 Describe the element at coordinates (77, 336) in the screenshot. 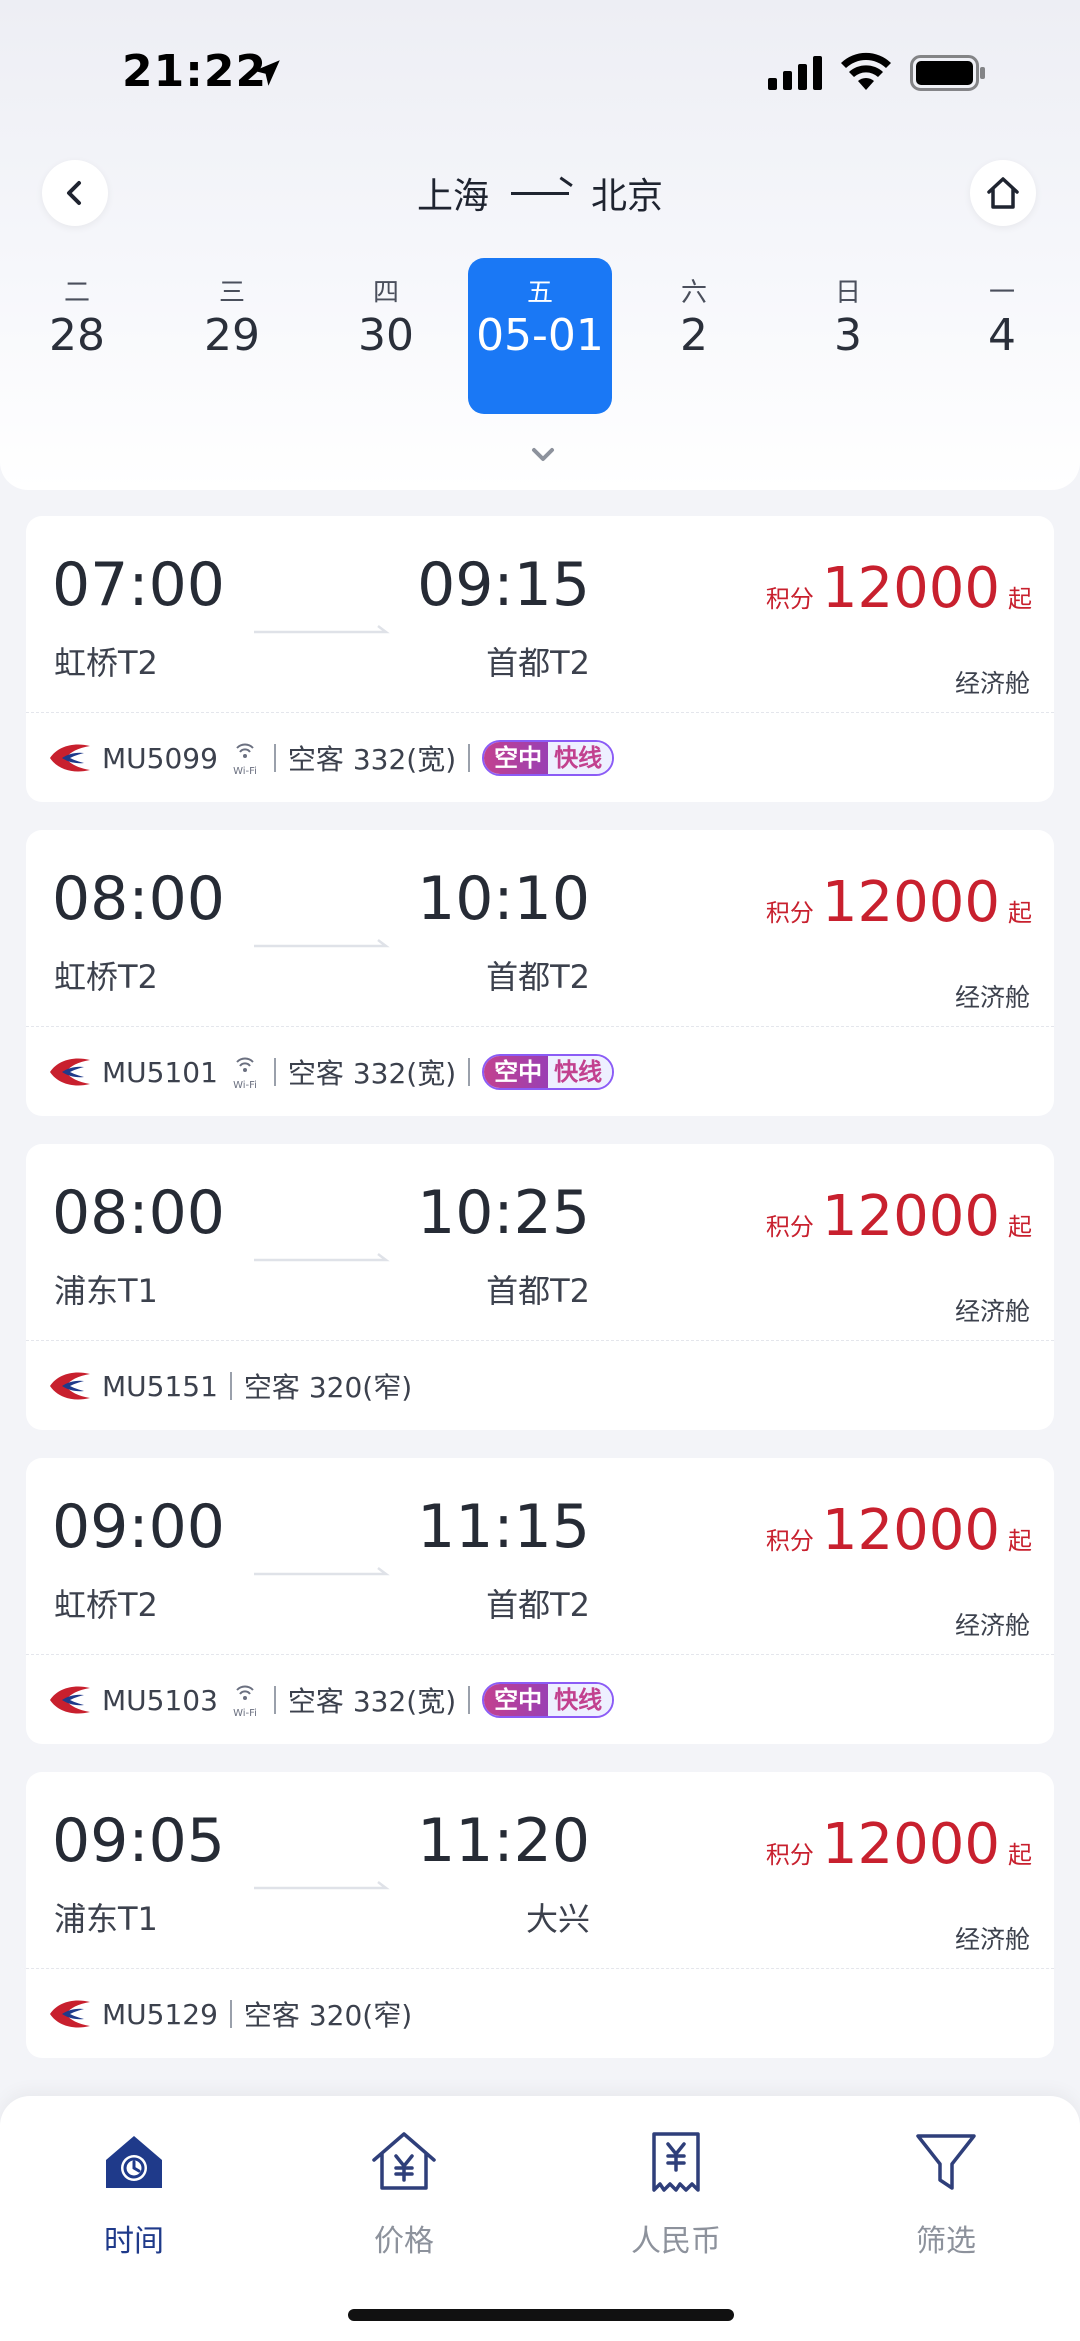

I see `date-item: 二 28` at that location.